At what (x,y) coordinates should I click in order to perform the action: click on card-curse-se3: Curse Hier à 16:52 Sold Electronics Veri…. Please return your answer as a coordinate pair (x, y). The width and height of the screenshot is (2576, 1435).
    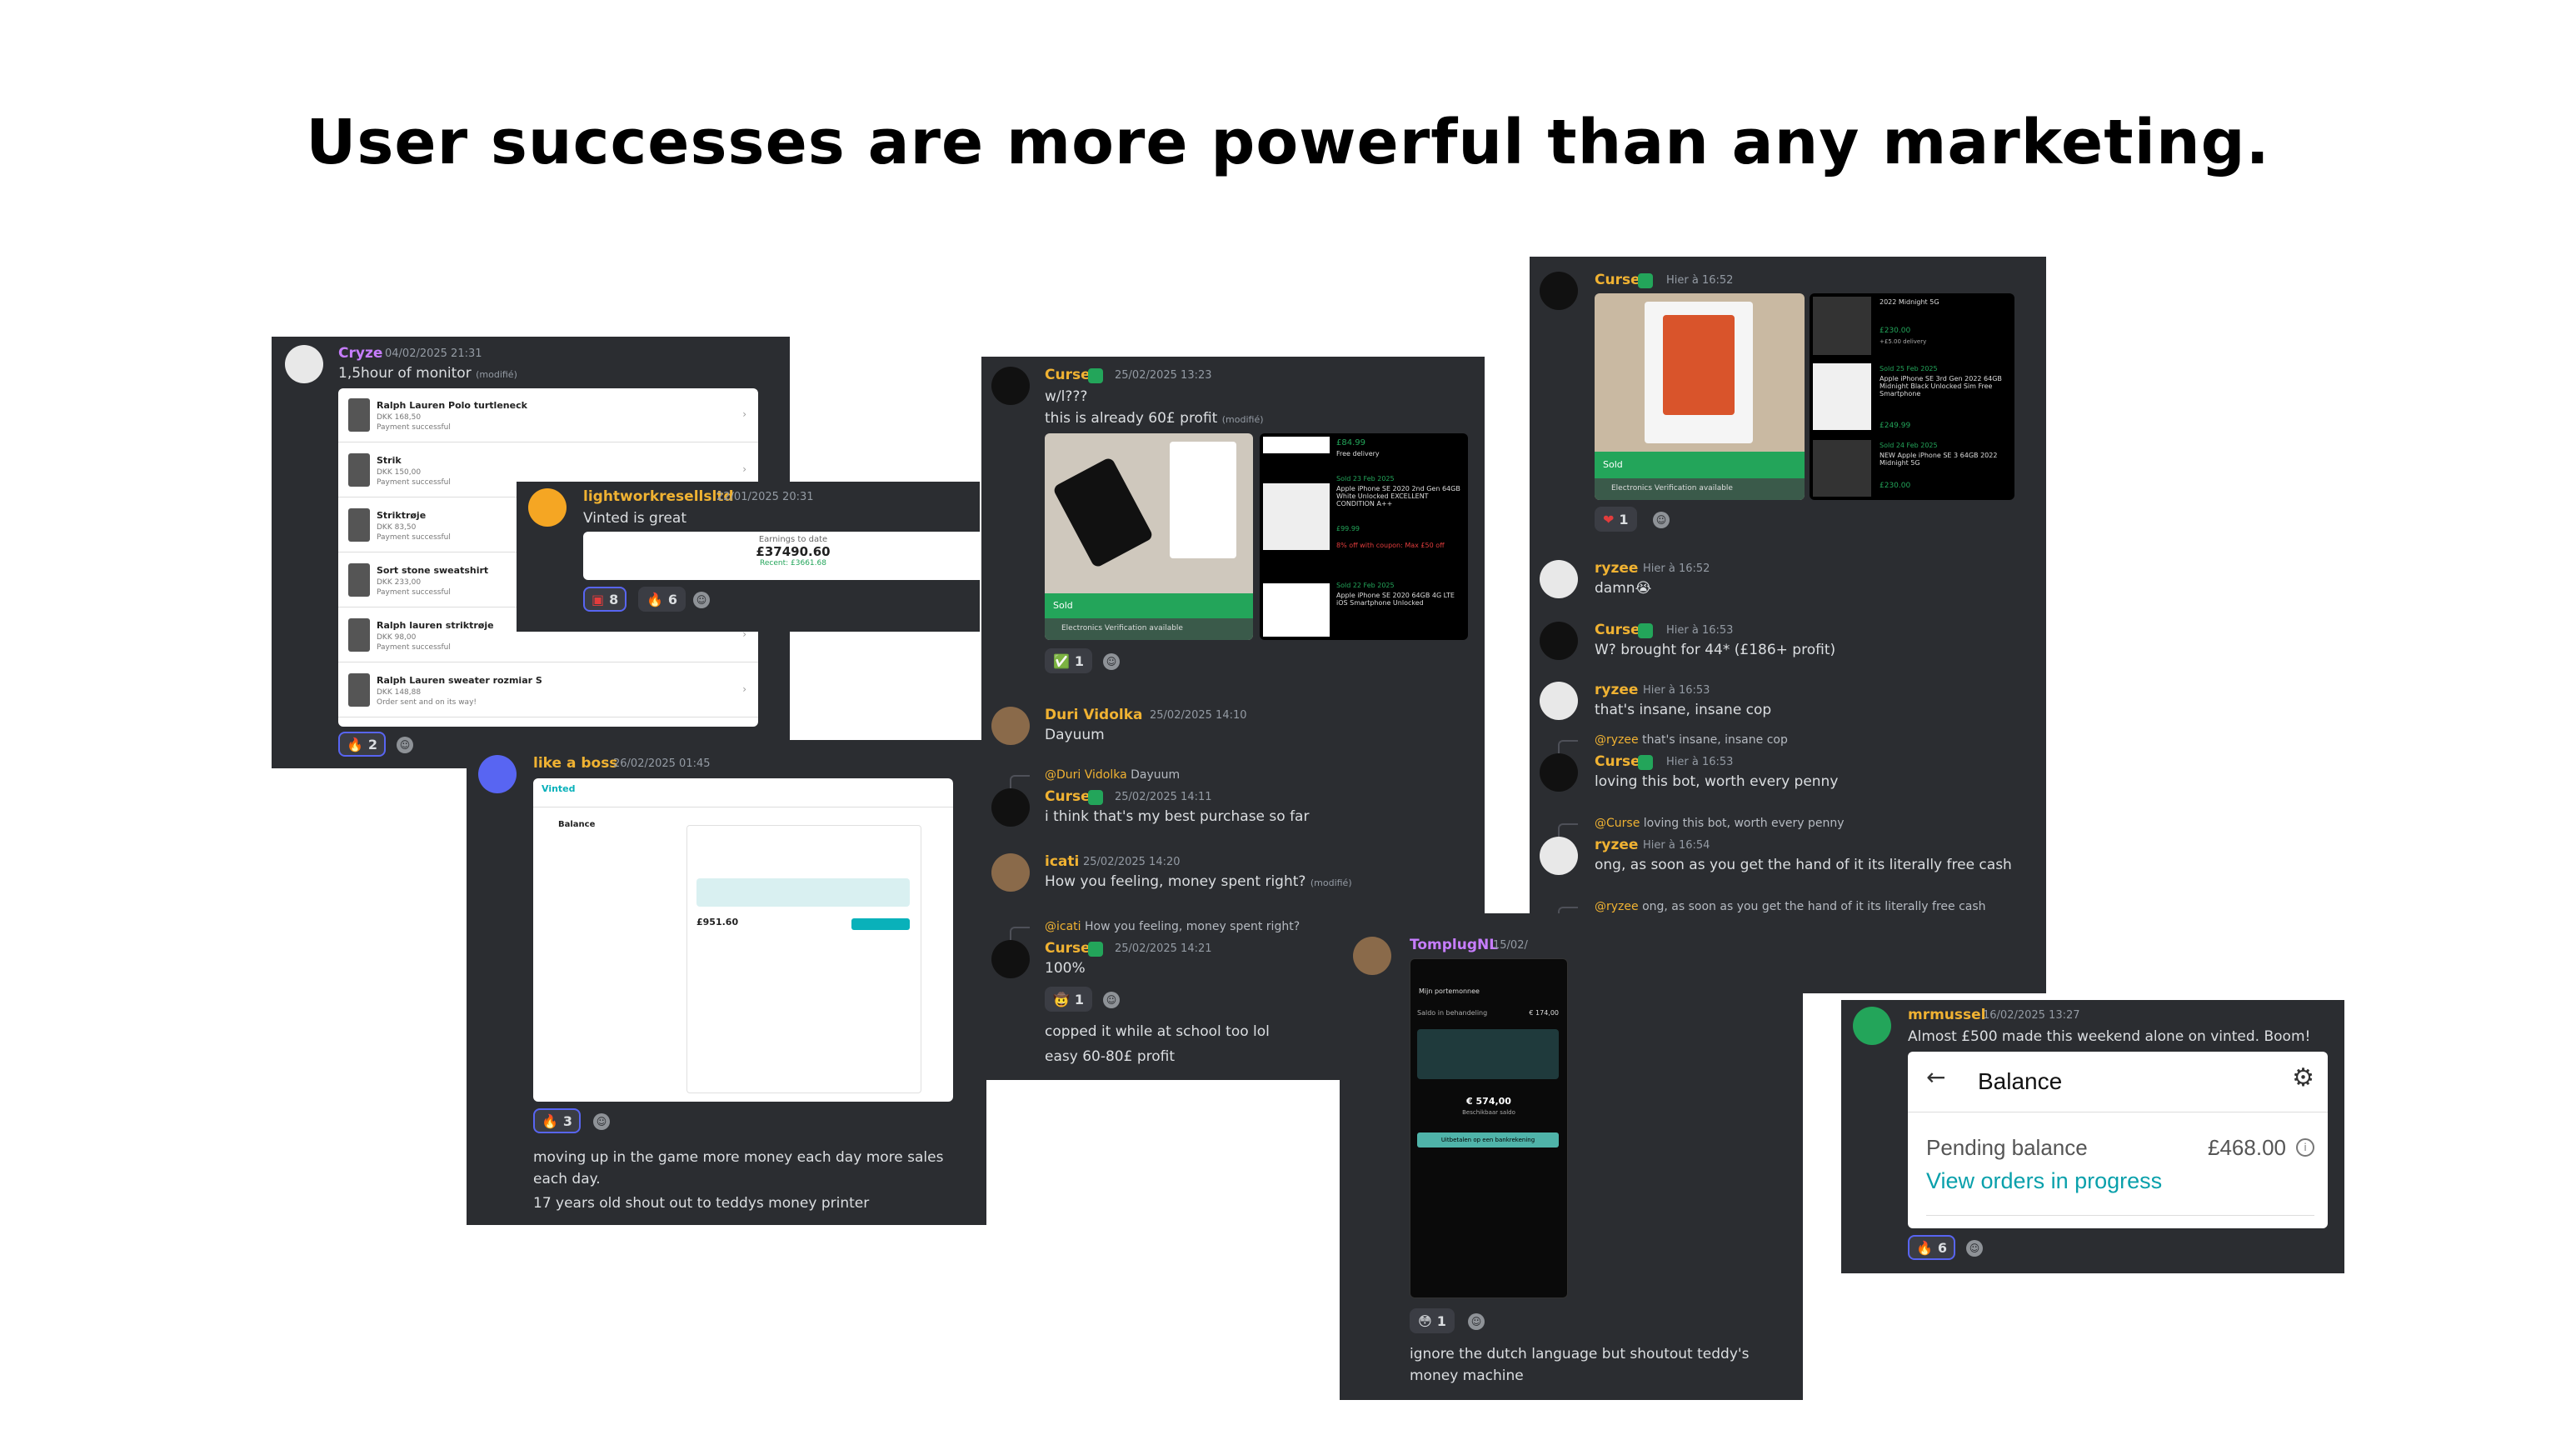
    Looking at the image, I should click on (1788, 625).